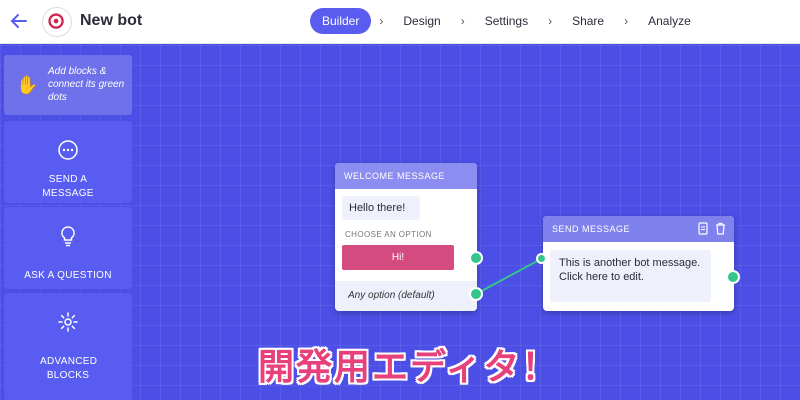 This screenshot has width=800, height=400. I want to click on advanced-blocks-block: ADVANCED BLOCKS, so click(68, 346).